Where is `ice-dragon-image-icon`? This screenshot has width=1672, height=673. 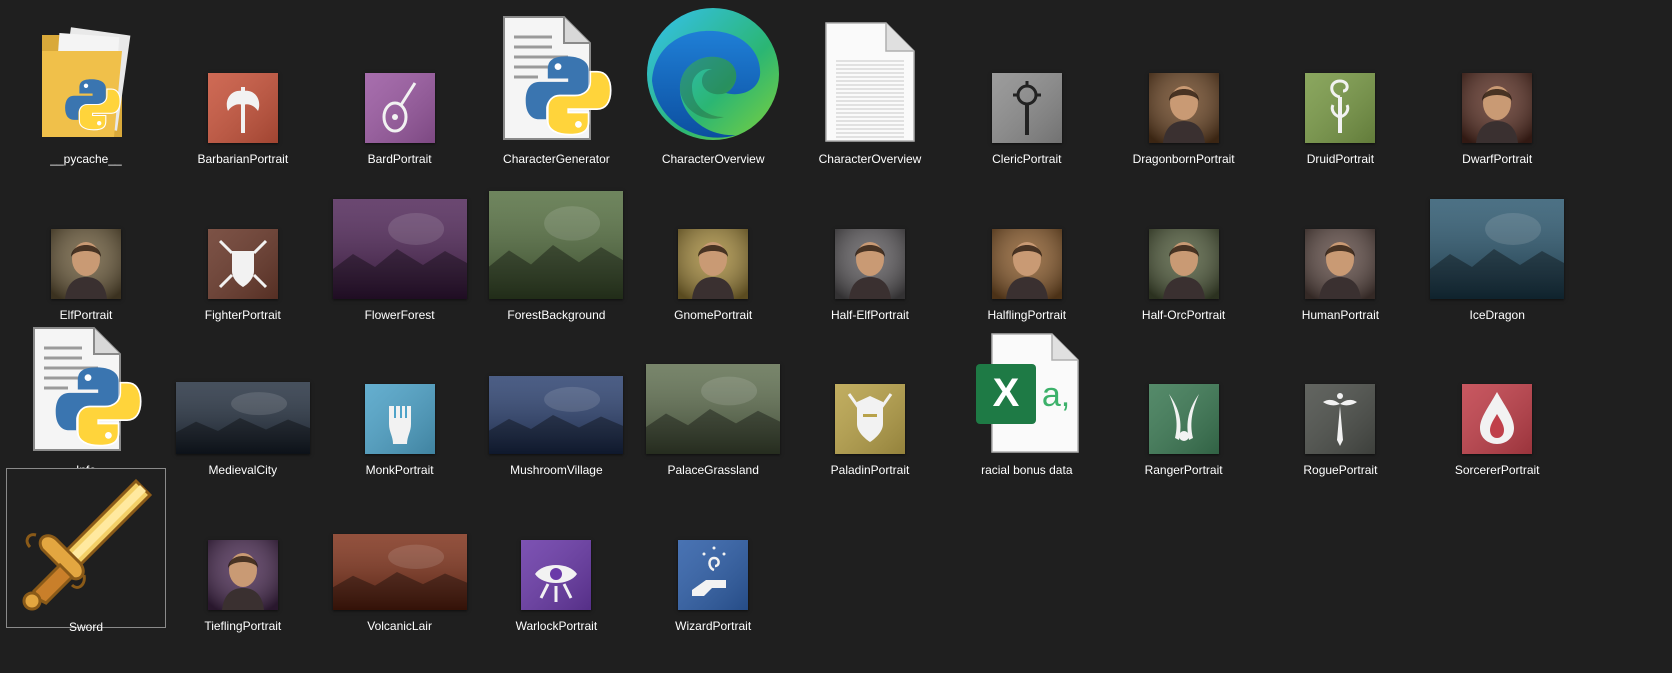
ice-dragon-image-icon is located at coordinates (1497, 230).